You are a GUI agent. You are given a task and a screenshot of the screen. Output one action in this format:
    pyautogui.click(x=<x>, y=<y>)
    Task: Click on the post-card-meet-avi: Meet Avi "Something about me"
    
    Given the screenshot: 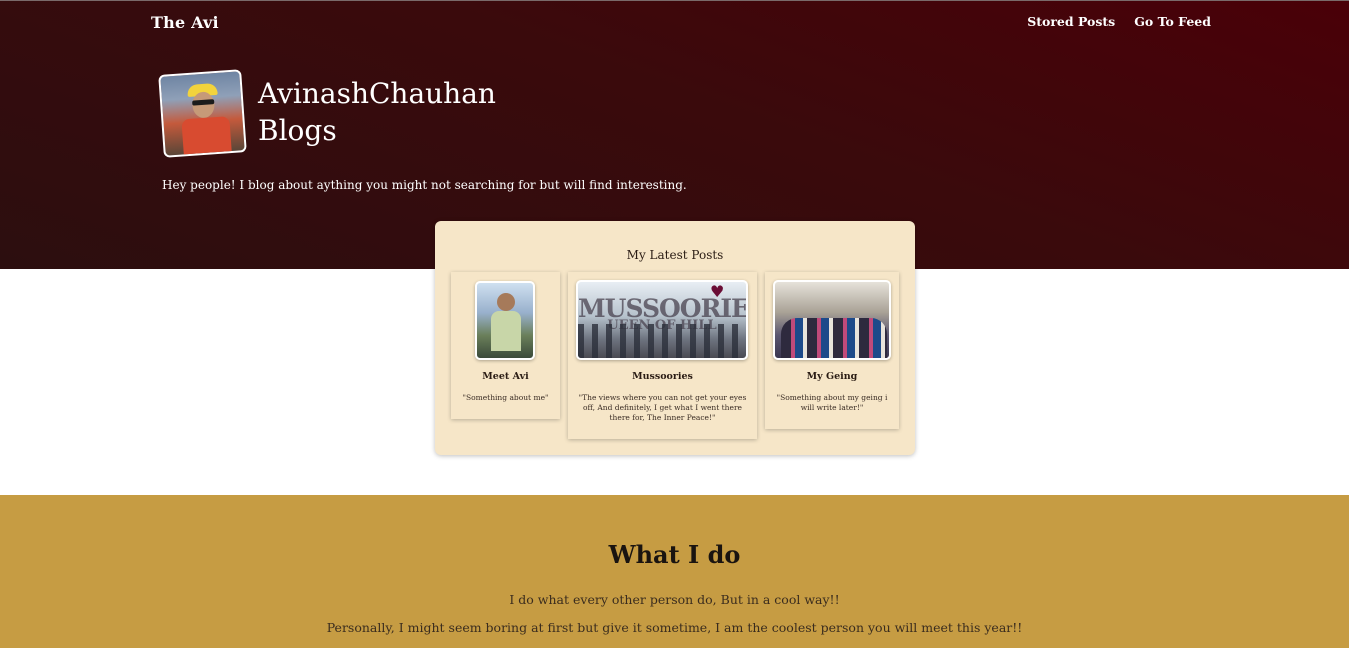 What is the action you would take?
    pyautogui.click(x=505, y=345)
    